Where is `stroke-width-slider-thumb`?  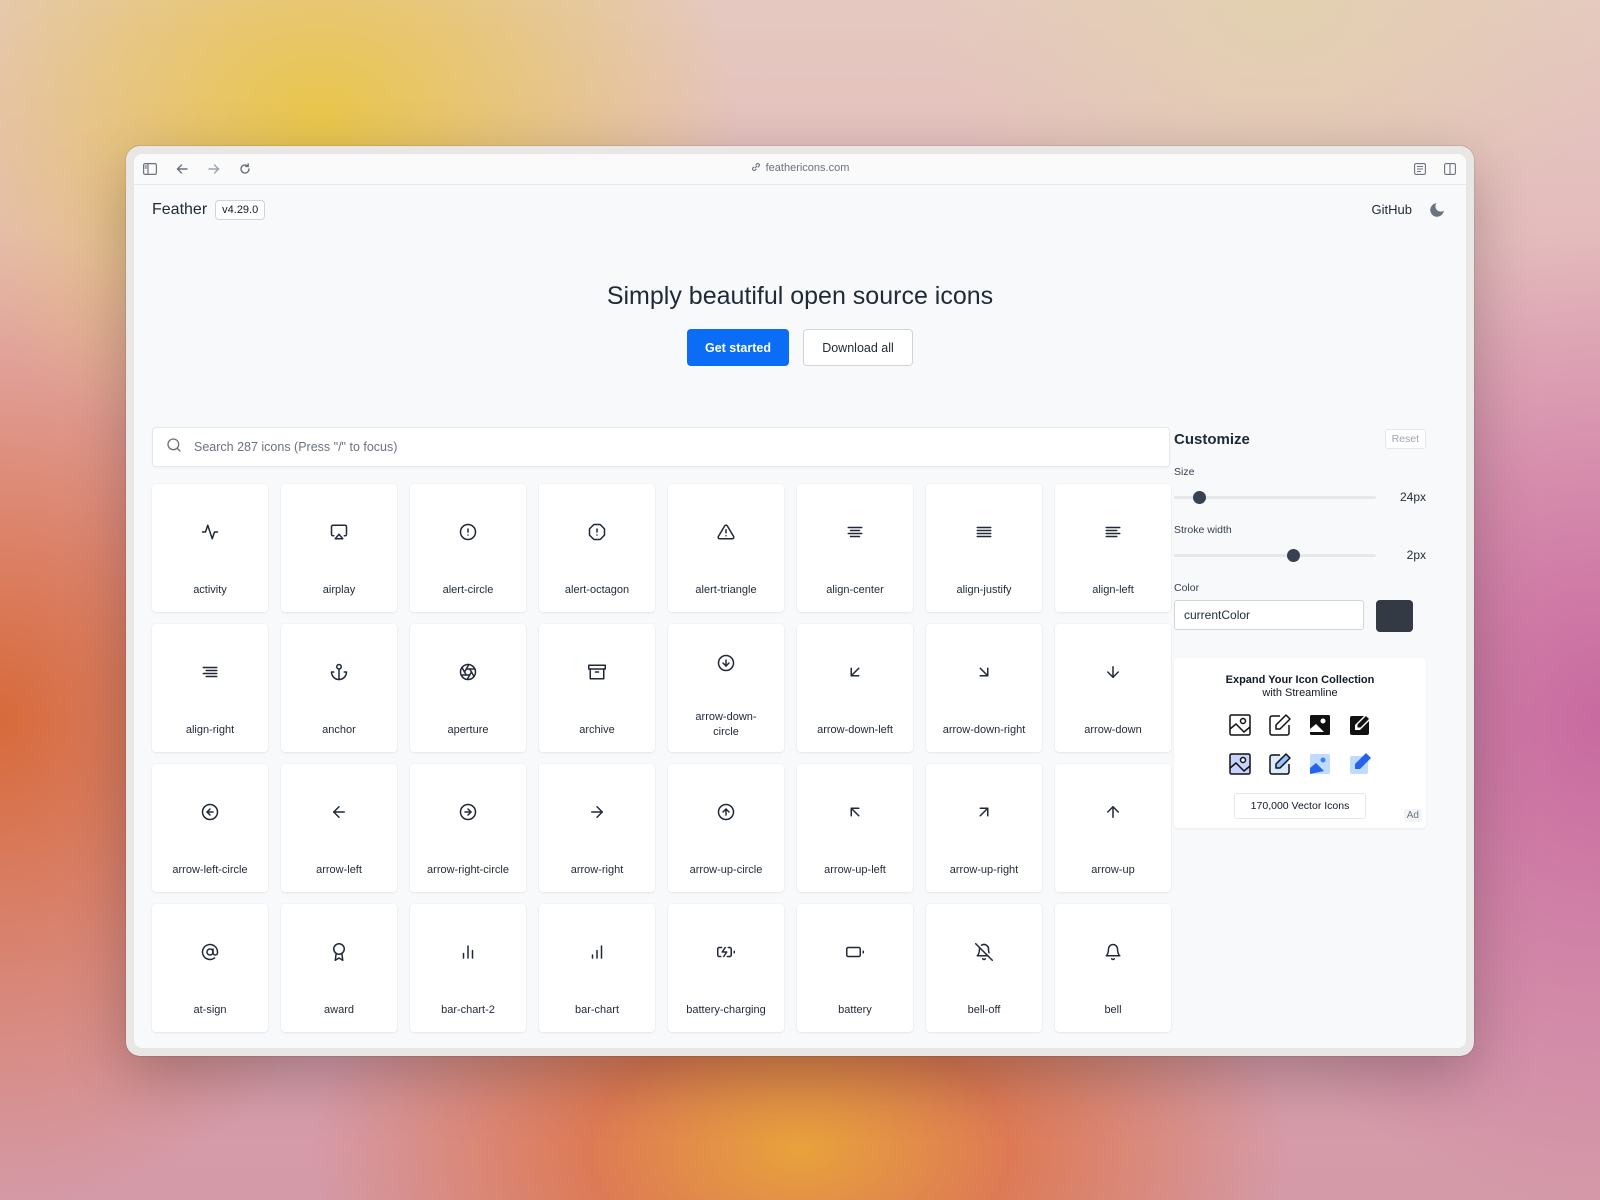 stroke-width-slider-thumb is located at coordinates (1294, 555).